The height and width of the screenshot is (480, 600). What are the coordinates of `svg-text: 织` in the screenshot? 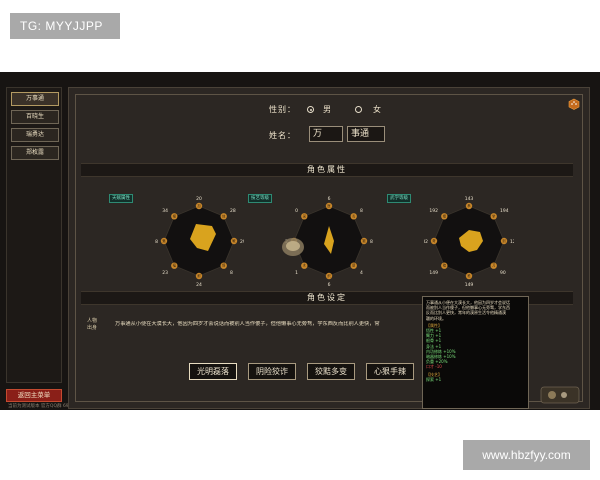 It's located at (328, 275).